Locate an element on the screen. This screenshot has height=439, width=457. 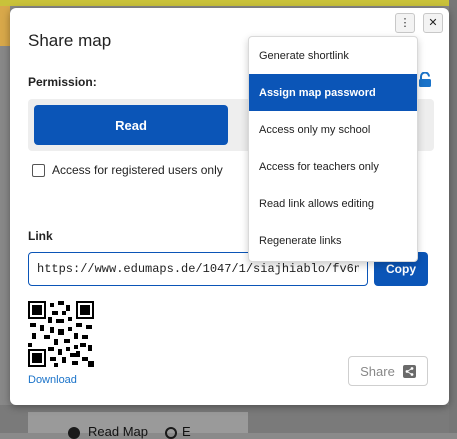
menu-item-label: Assign map password is located at coordinates (317, 92).